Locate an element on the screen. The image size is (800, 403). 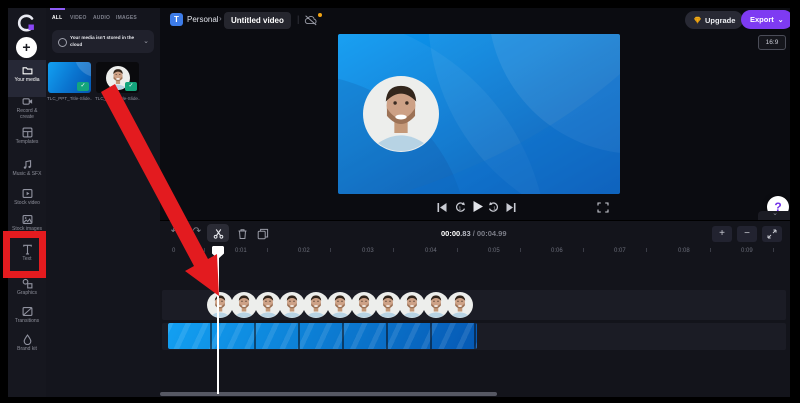
workspace-avatar: T is located at coordinates (176, 19).